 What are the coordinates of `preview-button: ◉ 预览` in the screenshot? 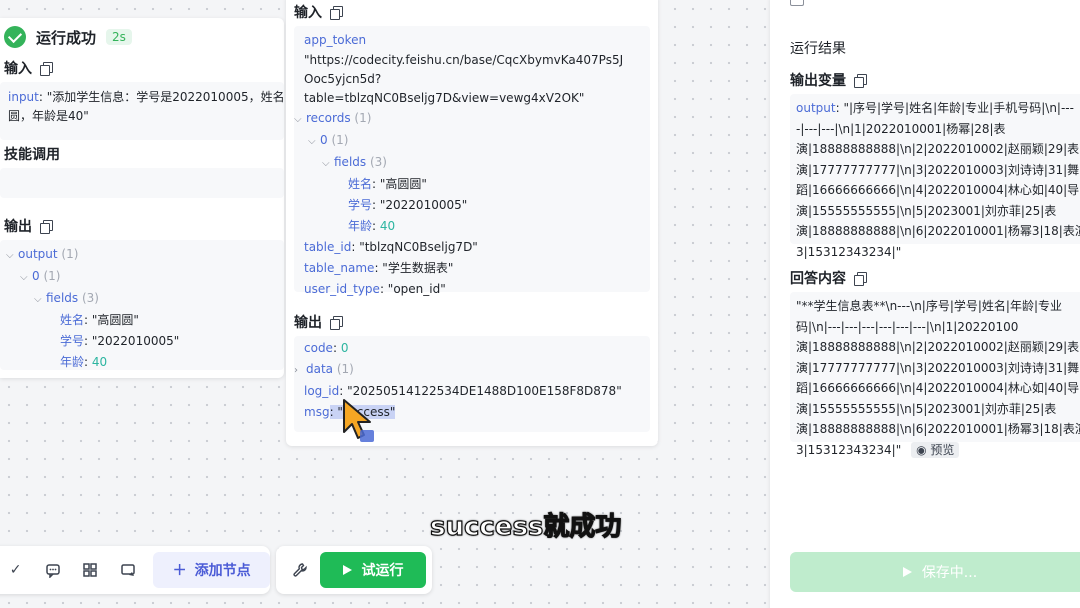 It's located at (935, 449).